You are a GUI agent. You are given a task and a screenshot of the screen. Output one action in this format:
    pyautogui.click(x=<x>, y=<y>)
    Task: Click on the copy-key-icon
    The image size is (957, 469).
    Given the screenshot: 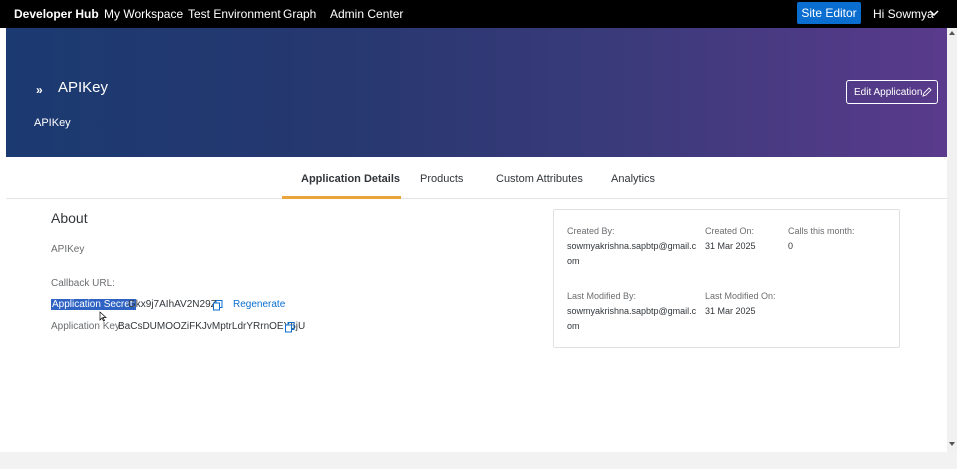 What is the action you would take?
    pyautogui.click(x=290, y=327)
    